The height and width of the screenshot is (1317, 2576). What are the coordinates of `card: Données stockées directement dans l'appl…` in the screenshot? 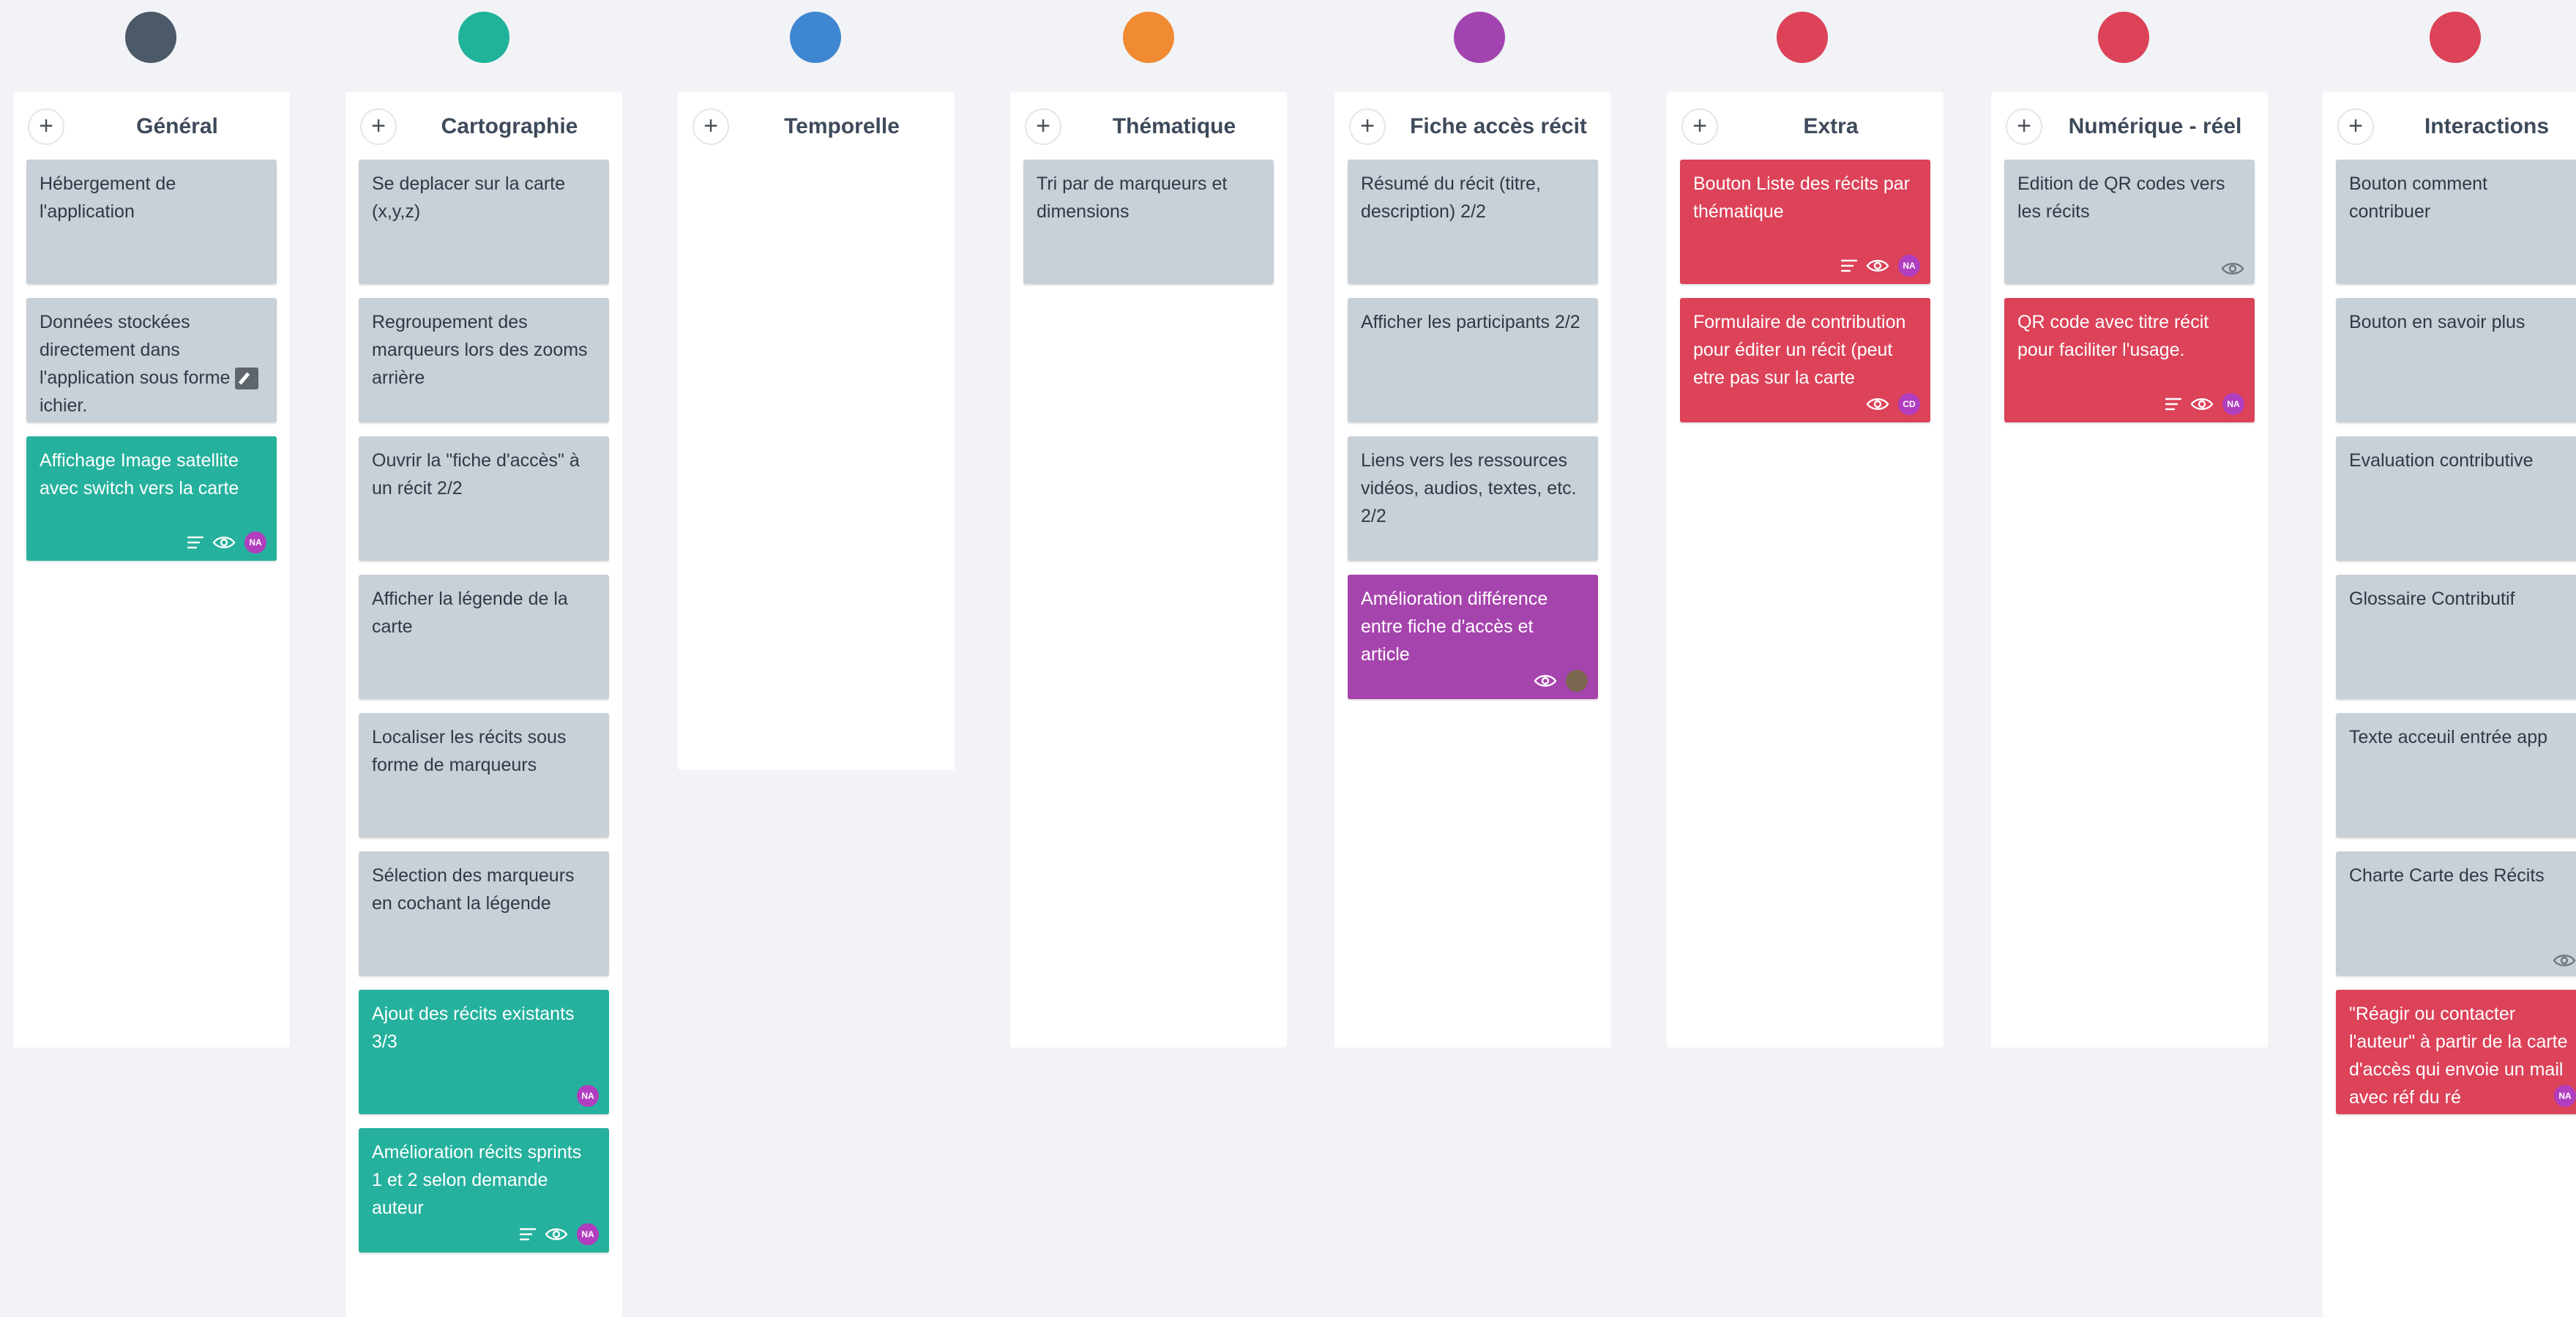 It's located at (151, 360).